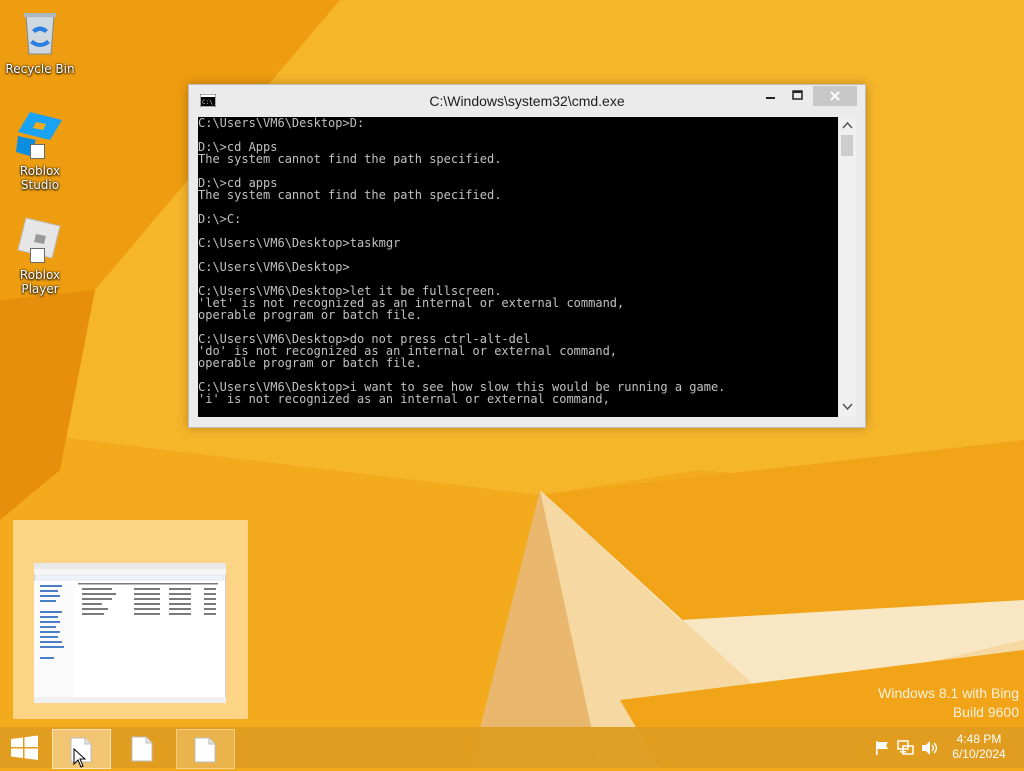 Image resolution: width=1024 pixels, height=771 pixels. Describe the element at coordinates (847, 407) in the screenshot. I see `scroll-down-icon` at that location.